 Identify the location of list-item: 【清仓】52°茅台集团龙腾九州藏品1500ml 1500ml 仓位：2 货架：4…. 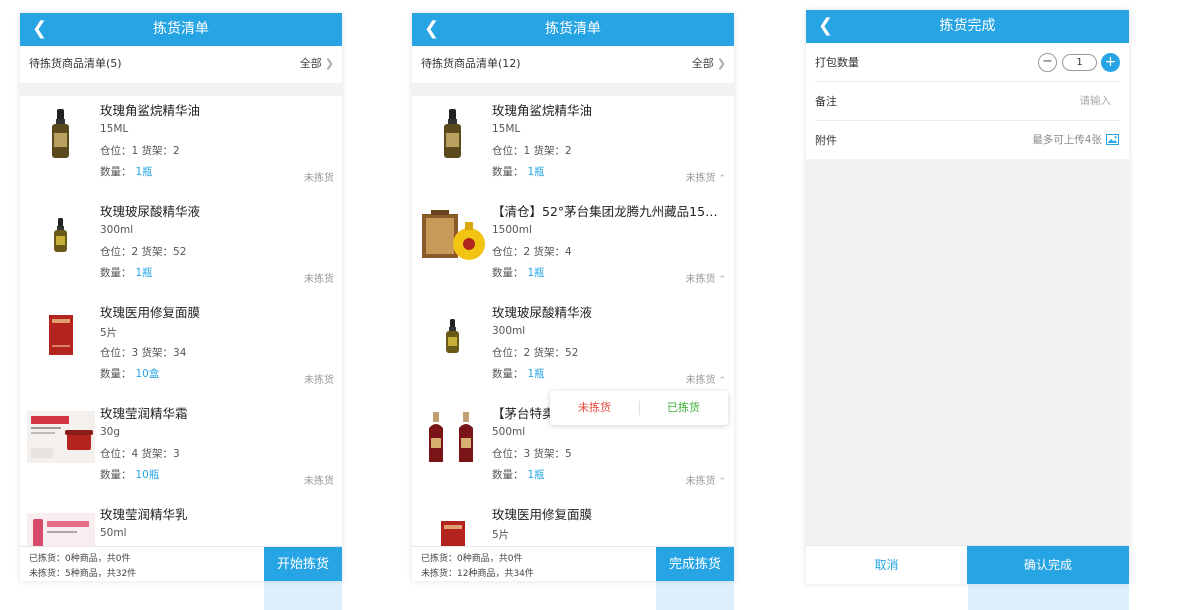
(573, 247).